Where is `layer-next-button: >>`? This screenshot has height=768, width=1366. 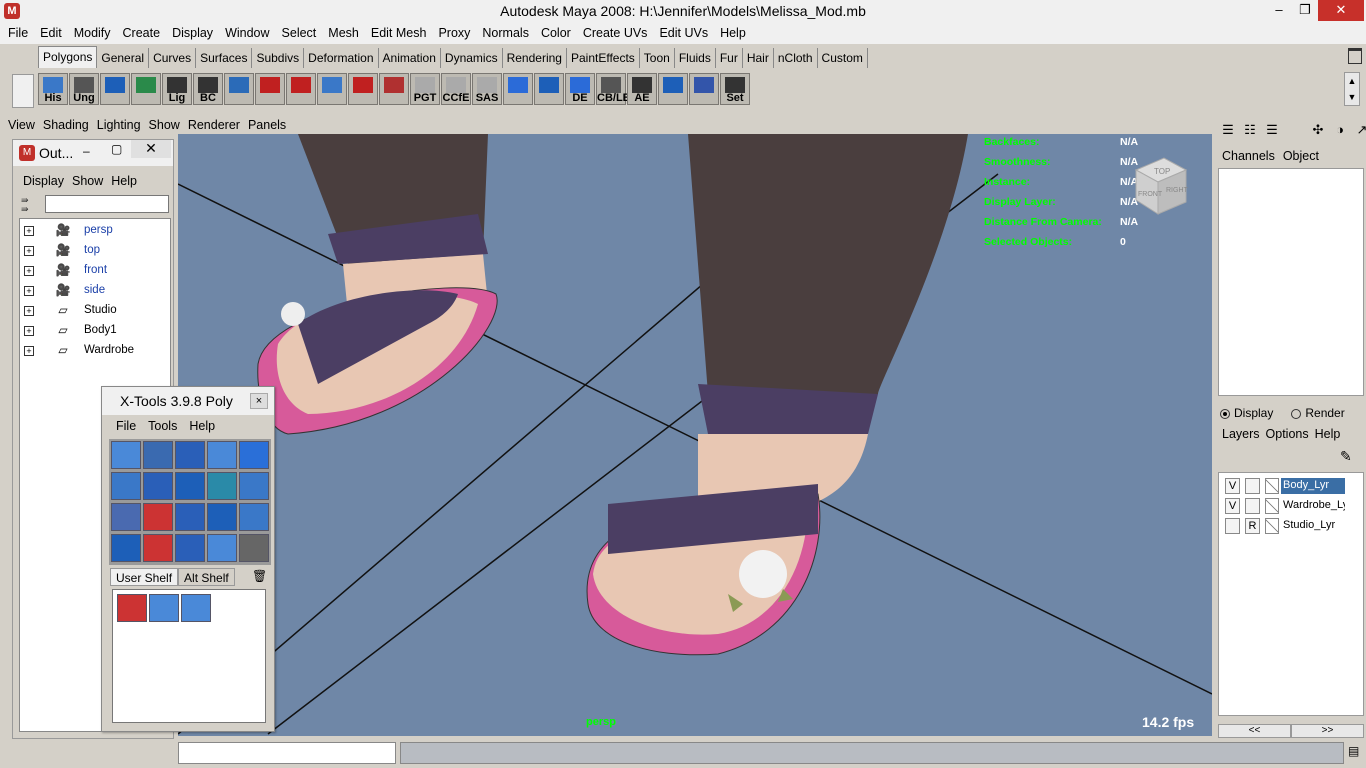
layer-next-button: >> is located at coordinates (1327, 731).